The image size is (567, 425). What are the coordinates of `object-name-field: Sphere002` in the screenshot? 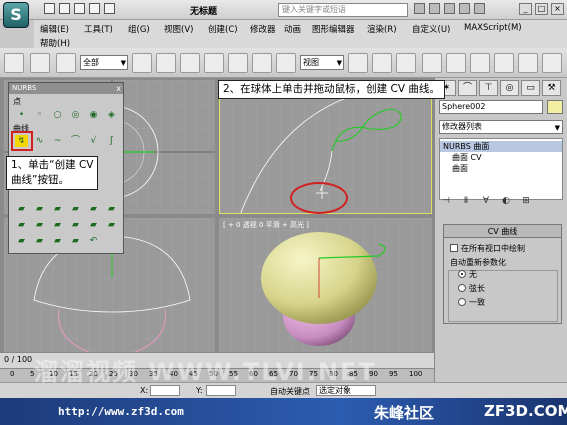 It's located at (491, 107).